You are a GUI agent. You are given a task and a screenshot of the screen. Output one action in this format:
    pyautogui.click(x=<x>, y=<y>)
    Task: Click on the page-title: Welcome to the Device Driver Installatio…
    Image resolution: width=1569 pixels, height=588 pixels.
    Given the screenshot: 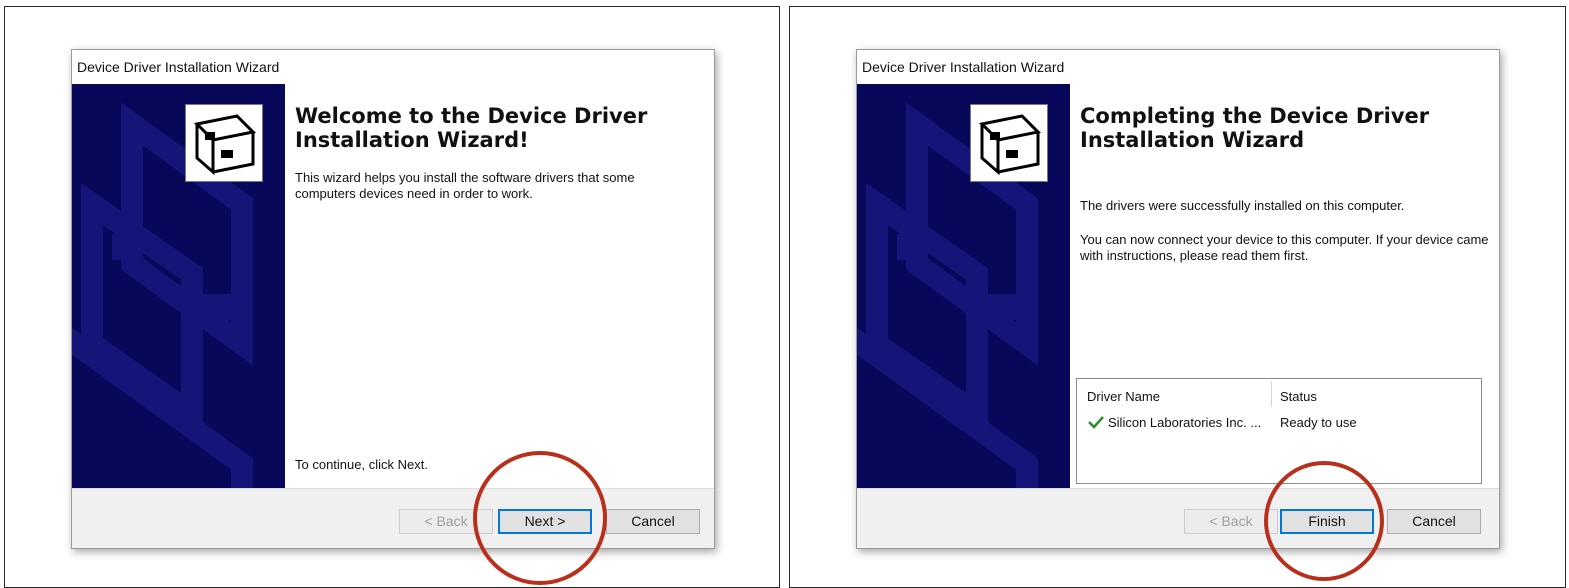 What is the action you would take?
    pyautogui.click(x=471, y=128)
    